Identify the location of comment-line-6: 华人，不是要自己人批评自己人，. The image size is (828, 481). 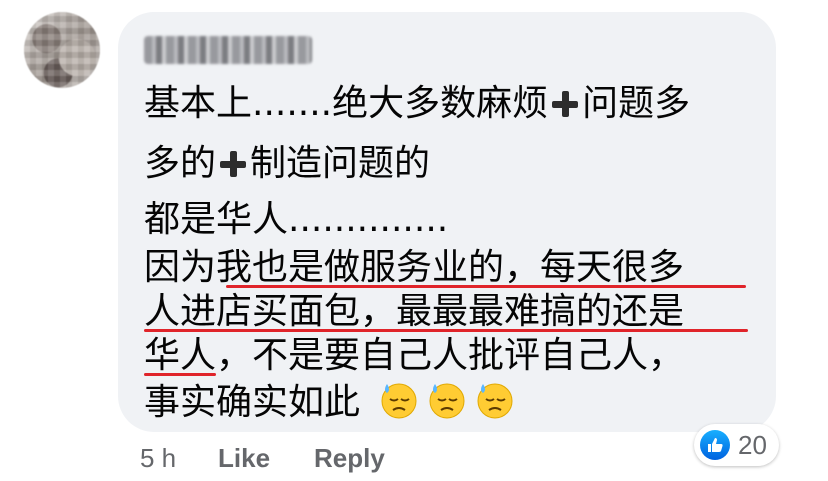
(414, 356).